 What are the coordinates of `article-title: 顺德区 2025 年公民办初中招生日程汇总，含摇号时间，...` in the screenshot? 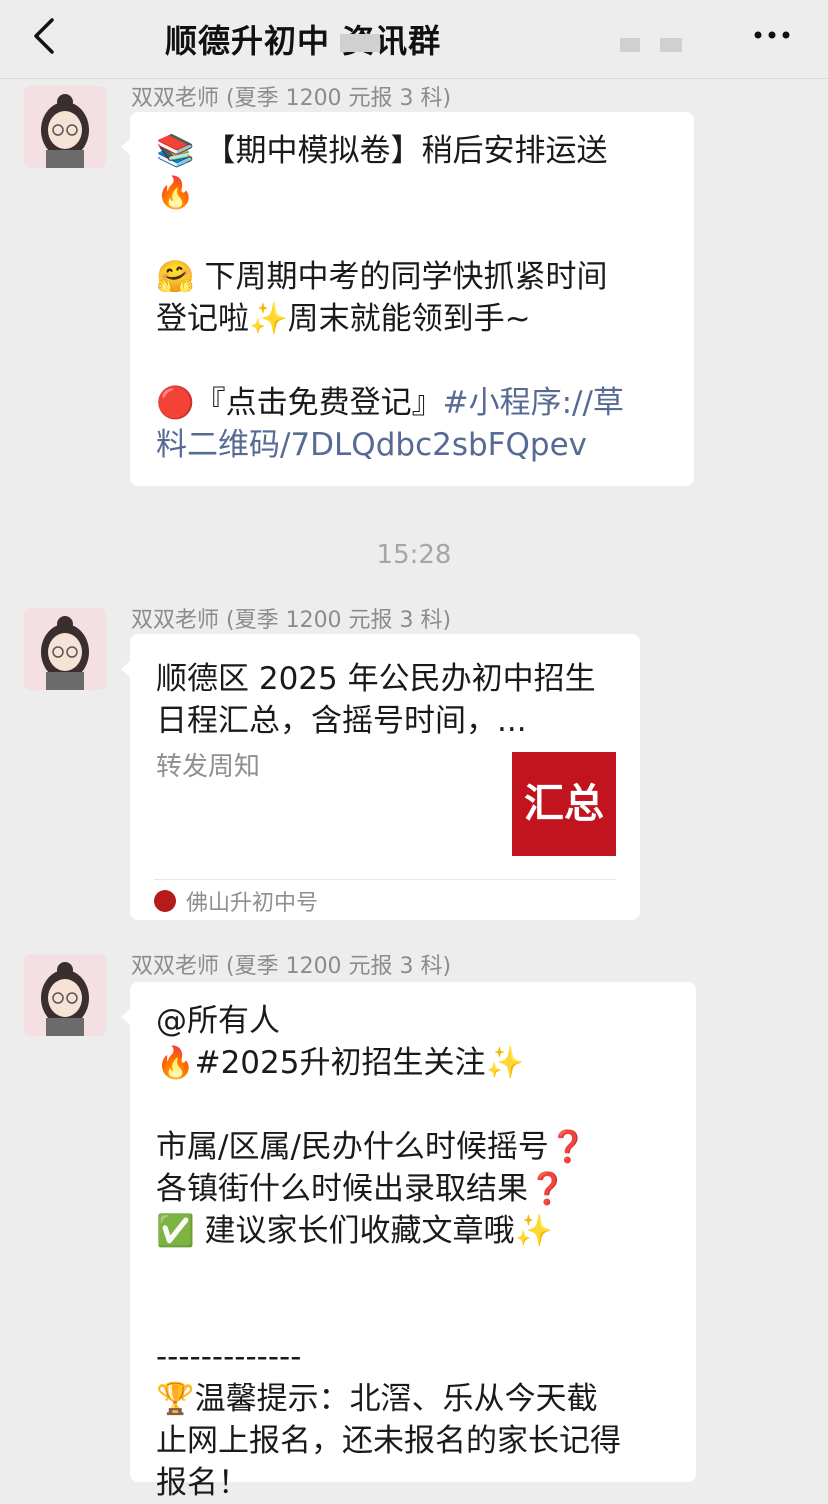 It's located at (376, 700).